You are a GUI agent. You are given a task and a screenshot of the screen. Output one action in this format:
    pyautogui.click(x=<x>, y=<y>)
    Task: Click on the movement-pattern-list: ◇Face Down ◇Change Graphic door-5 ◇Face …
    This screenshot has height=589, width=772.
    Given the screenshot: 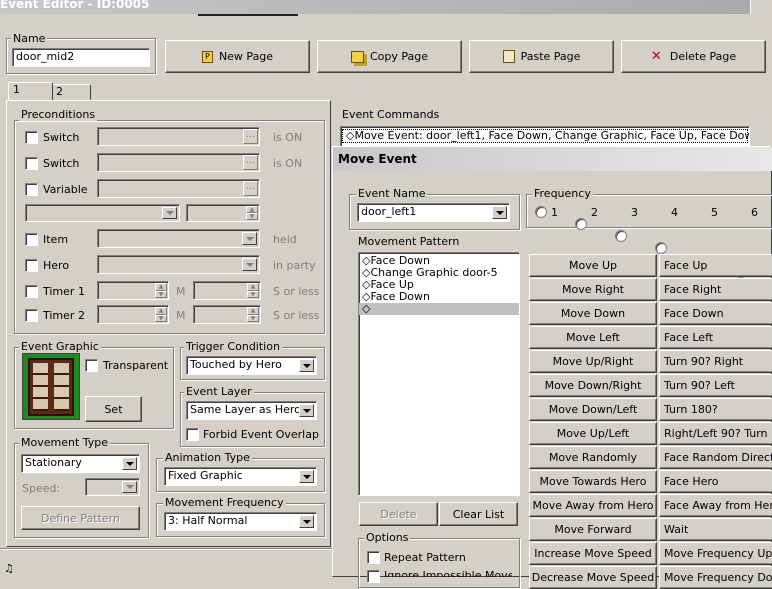 What is the action you would take?
    pyautogui.click(x=439, y=374)
    